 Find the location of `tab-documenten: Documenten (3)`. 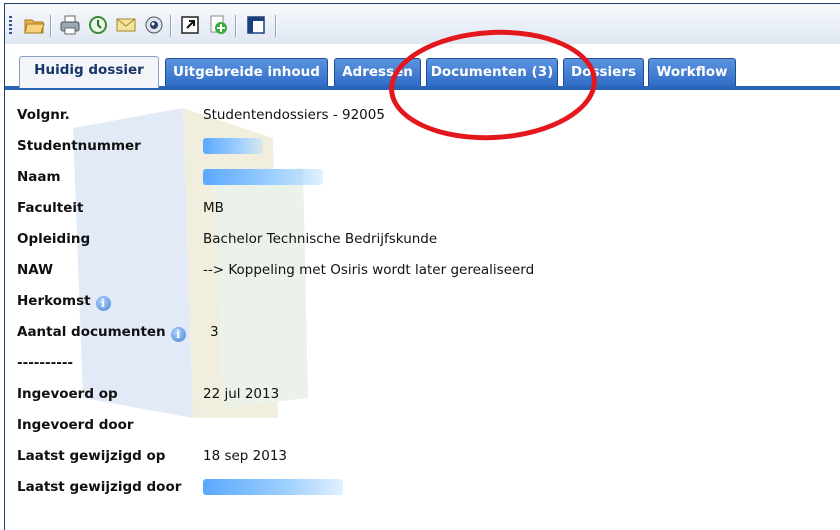

tab-documenten: Documenten (3) is located at coordinates (492, 72).